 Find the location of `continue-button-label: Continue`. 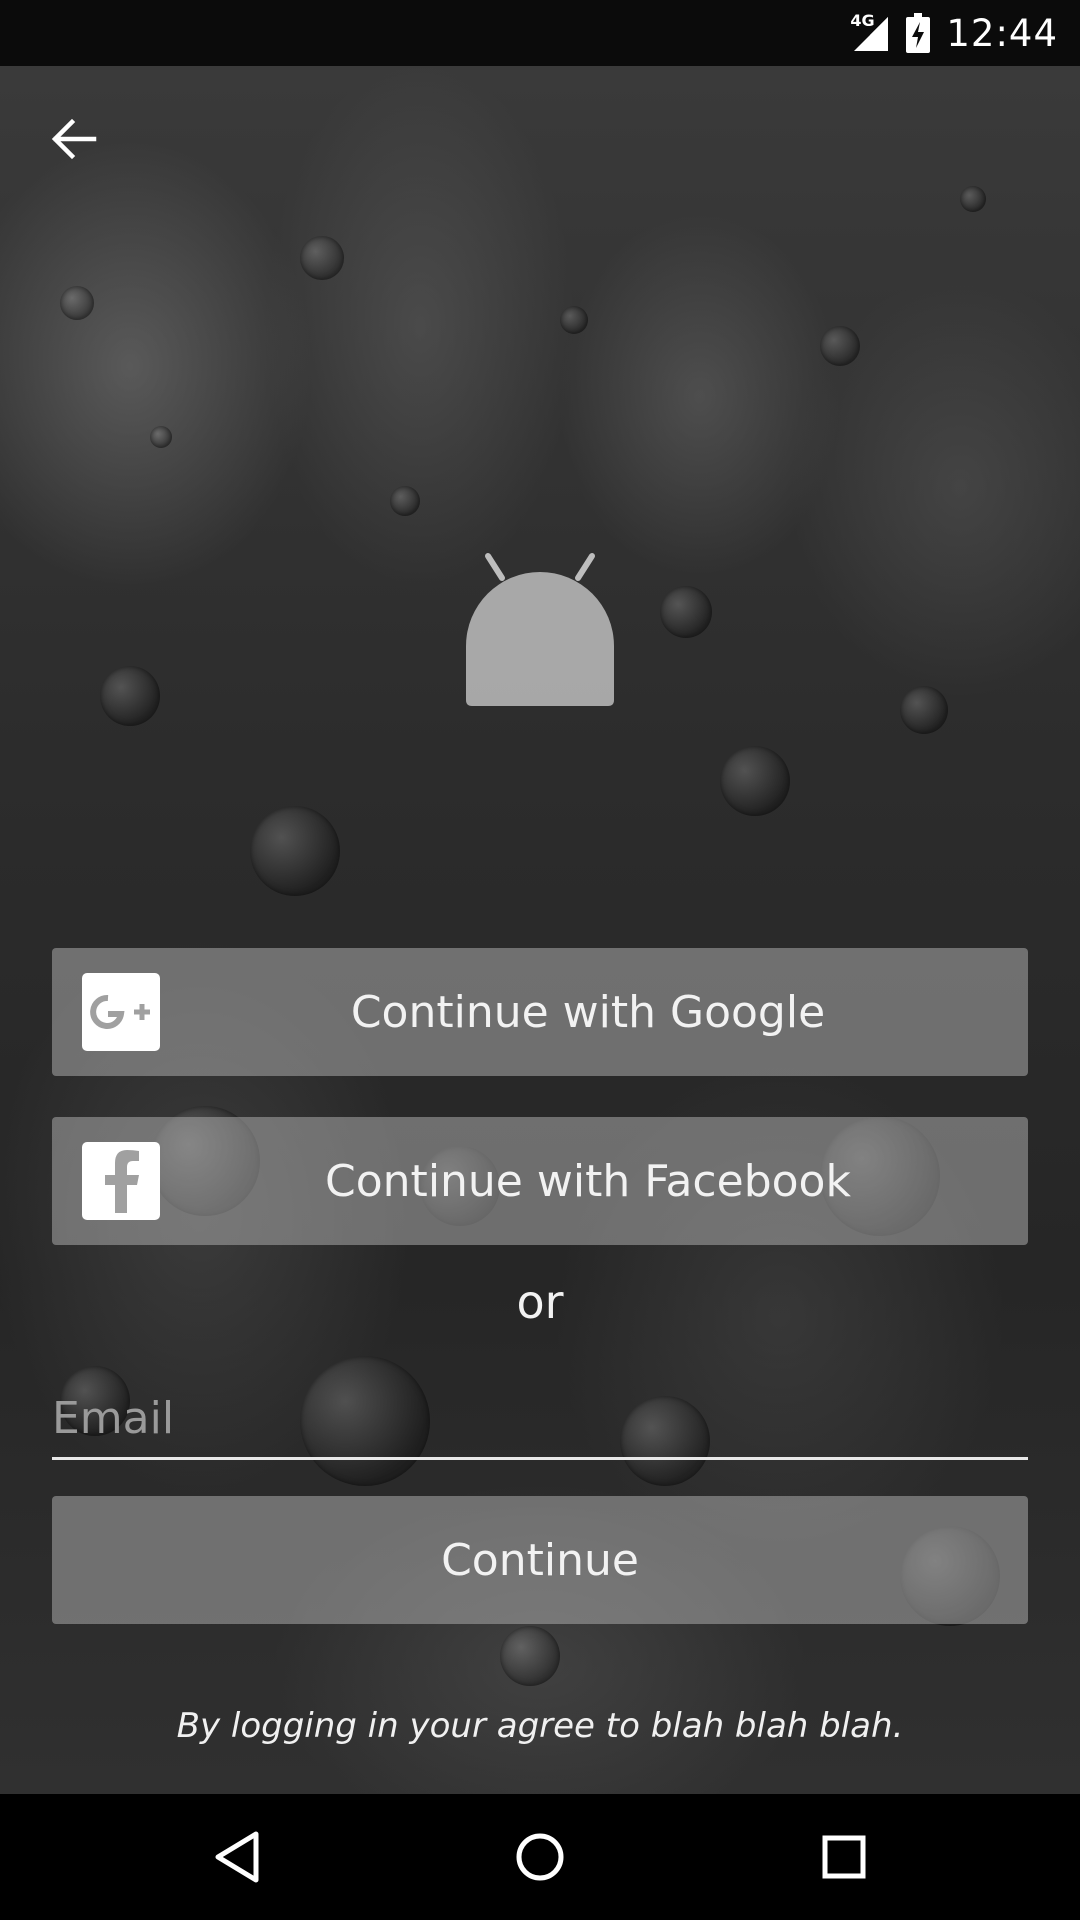

continue-button-label: Continue is located at coordinates (540, 1560).